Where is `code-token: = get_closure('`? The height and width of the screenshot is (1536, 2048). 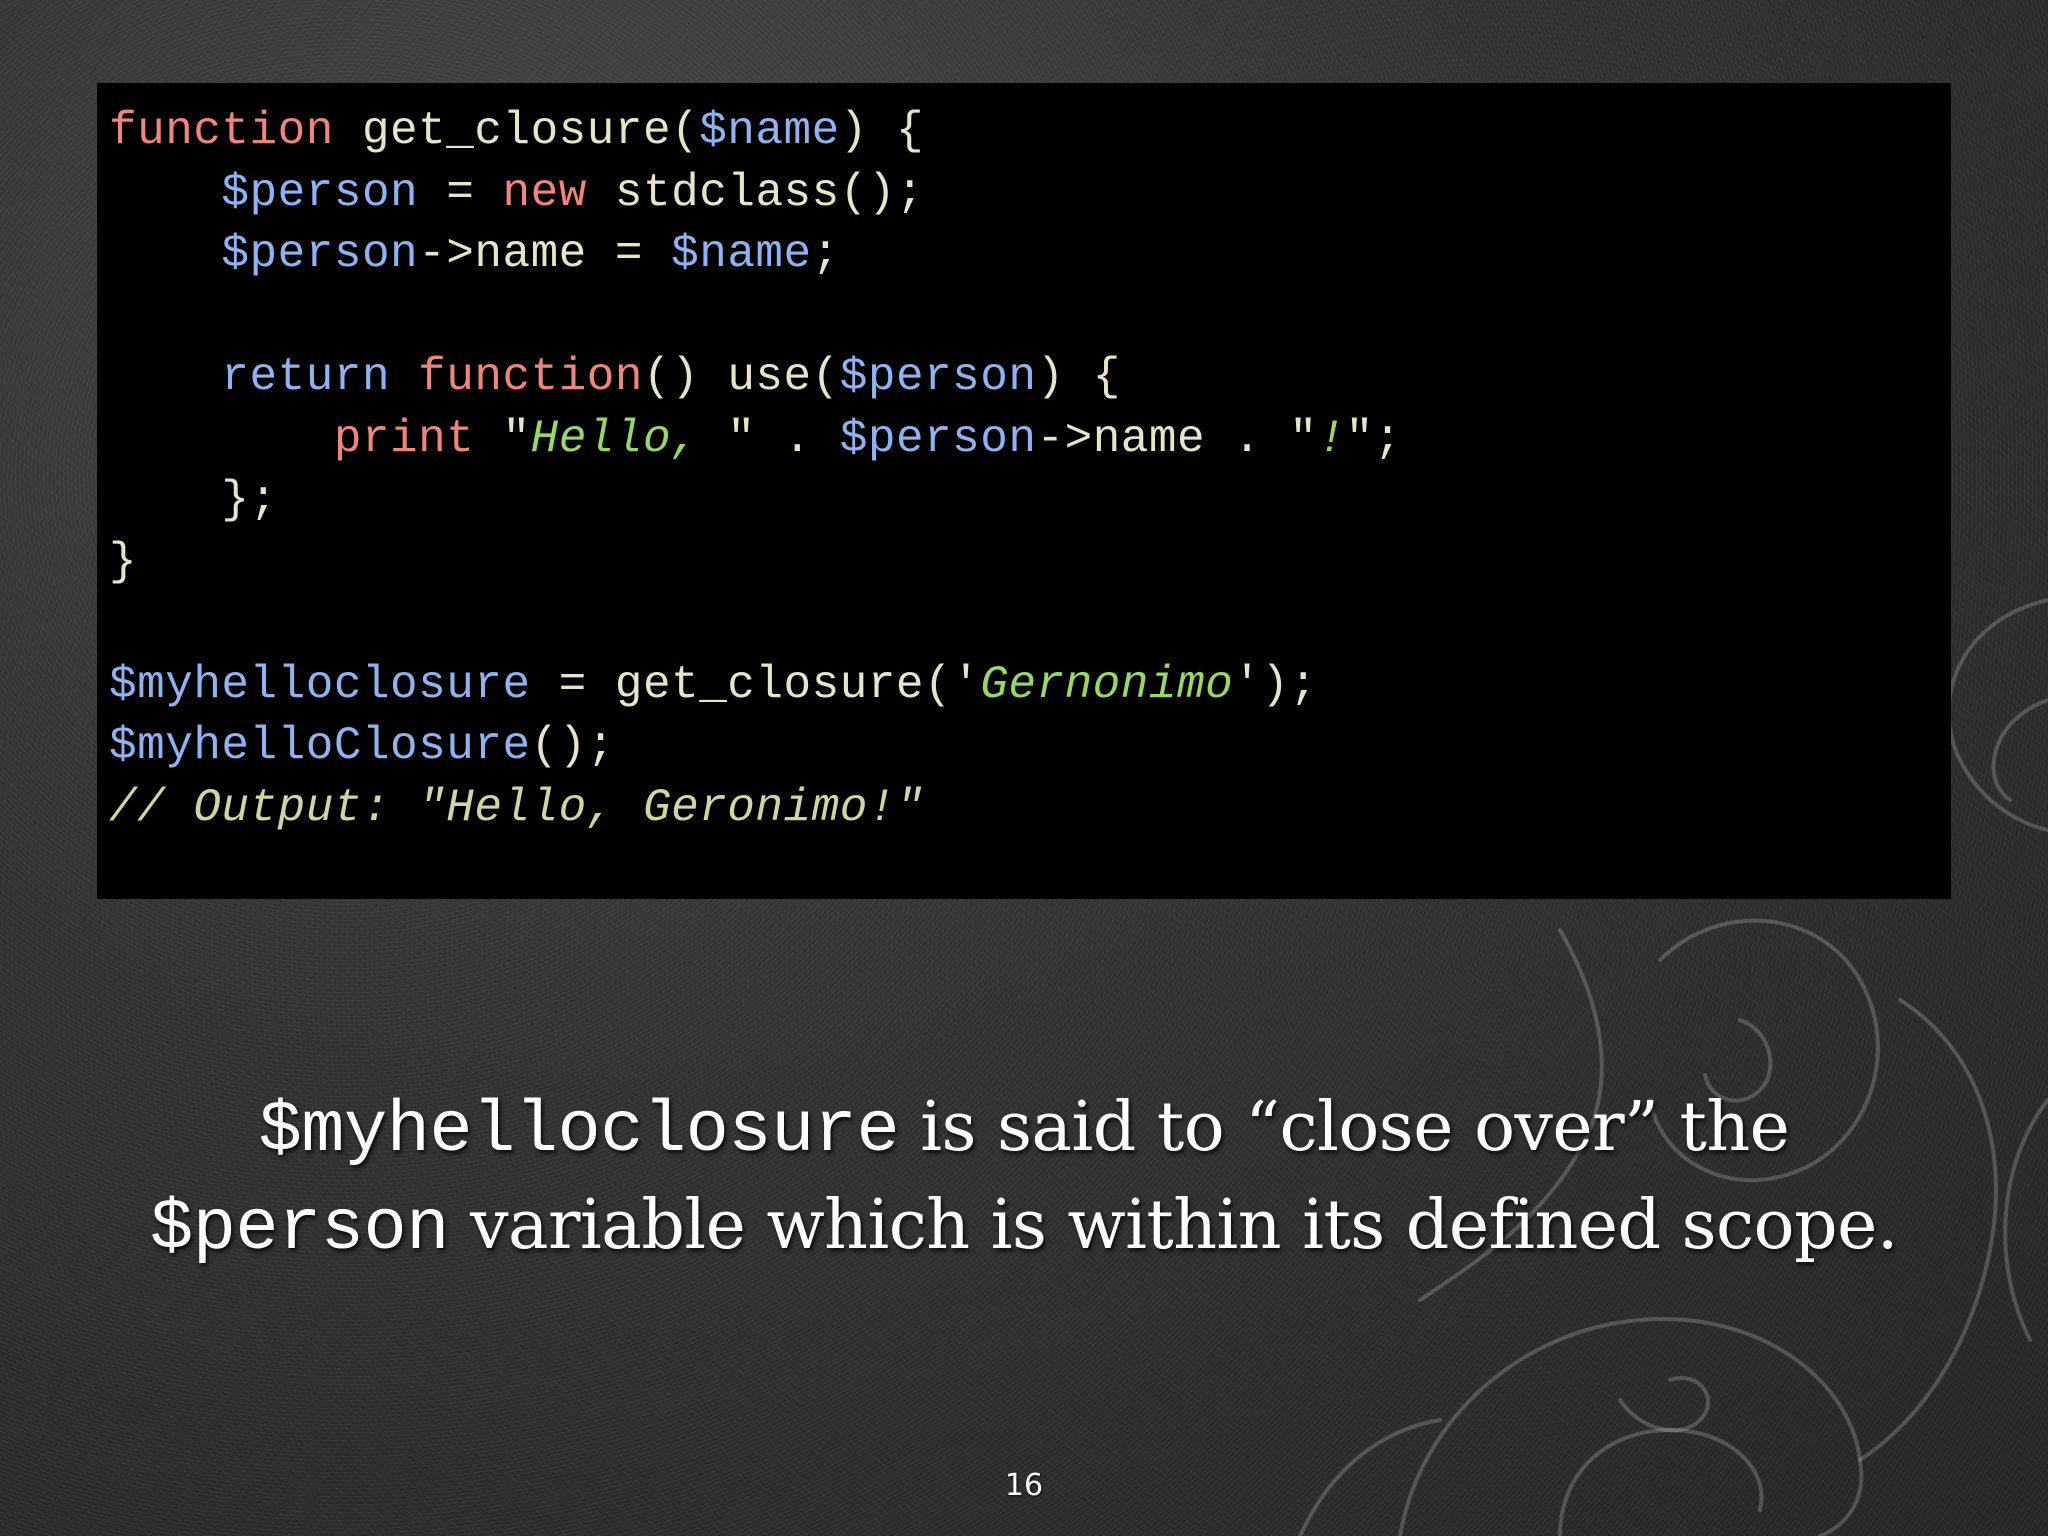 code-token: = get_closure(' is located at coordinates (755, 684).